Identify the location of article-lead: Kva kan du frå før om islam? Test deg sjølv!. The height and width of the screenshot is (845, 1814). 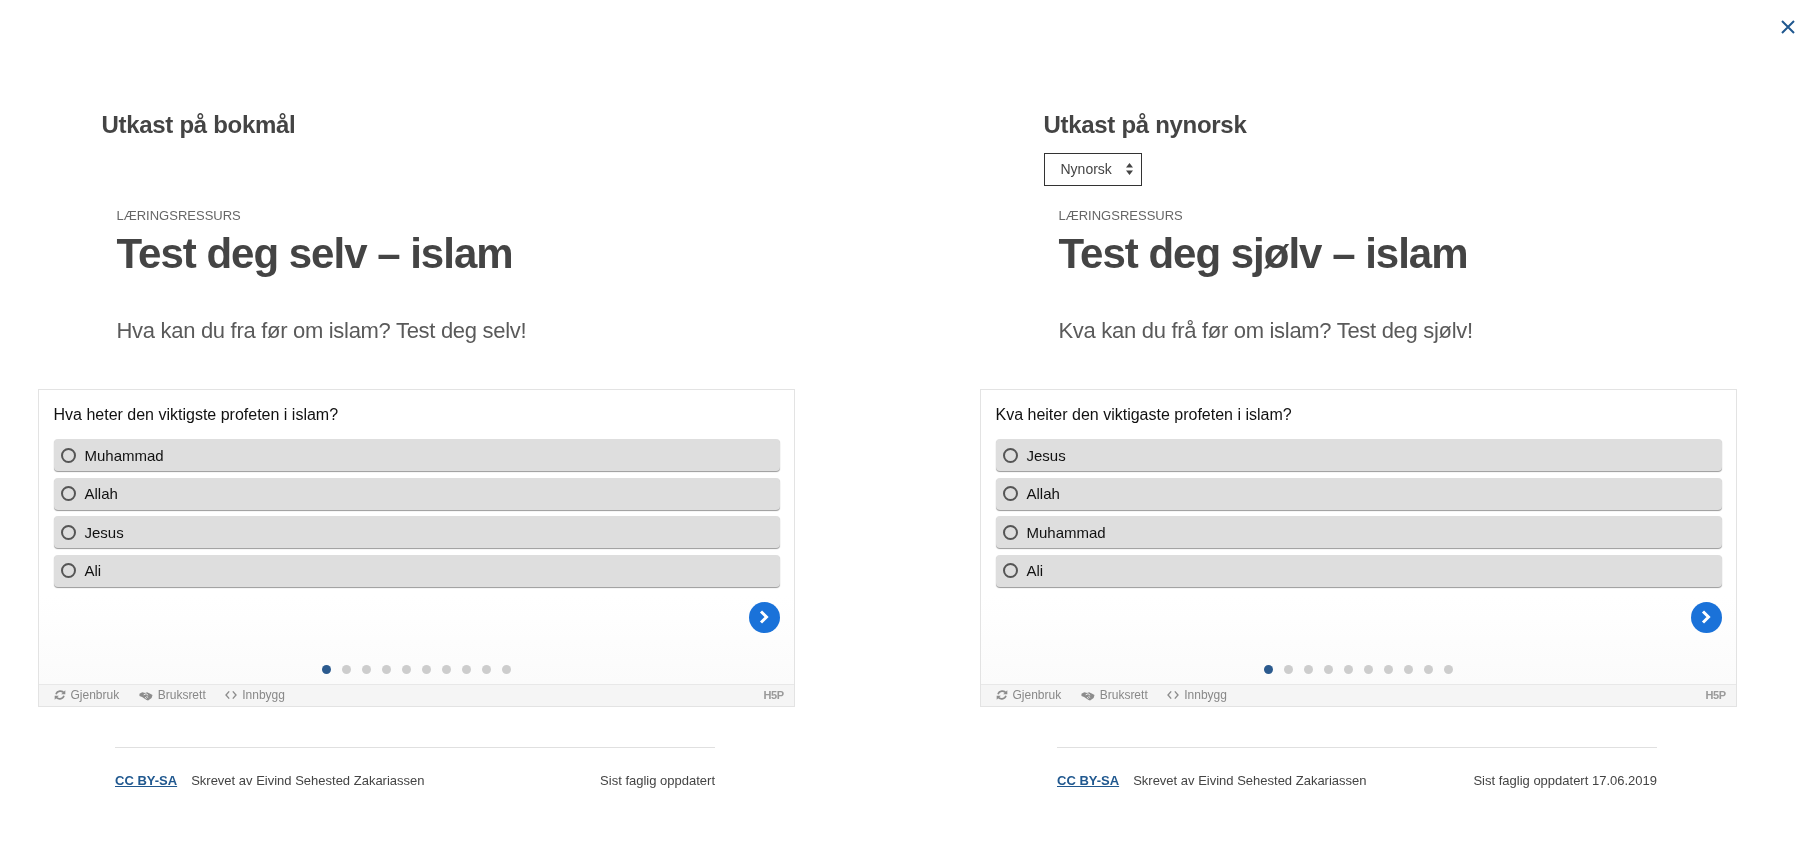
(1265, 330).